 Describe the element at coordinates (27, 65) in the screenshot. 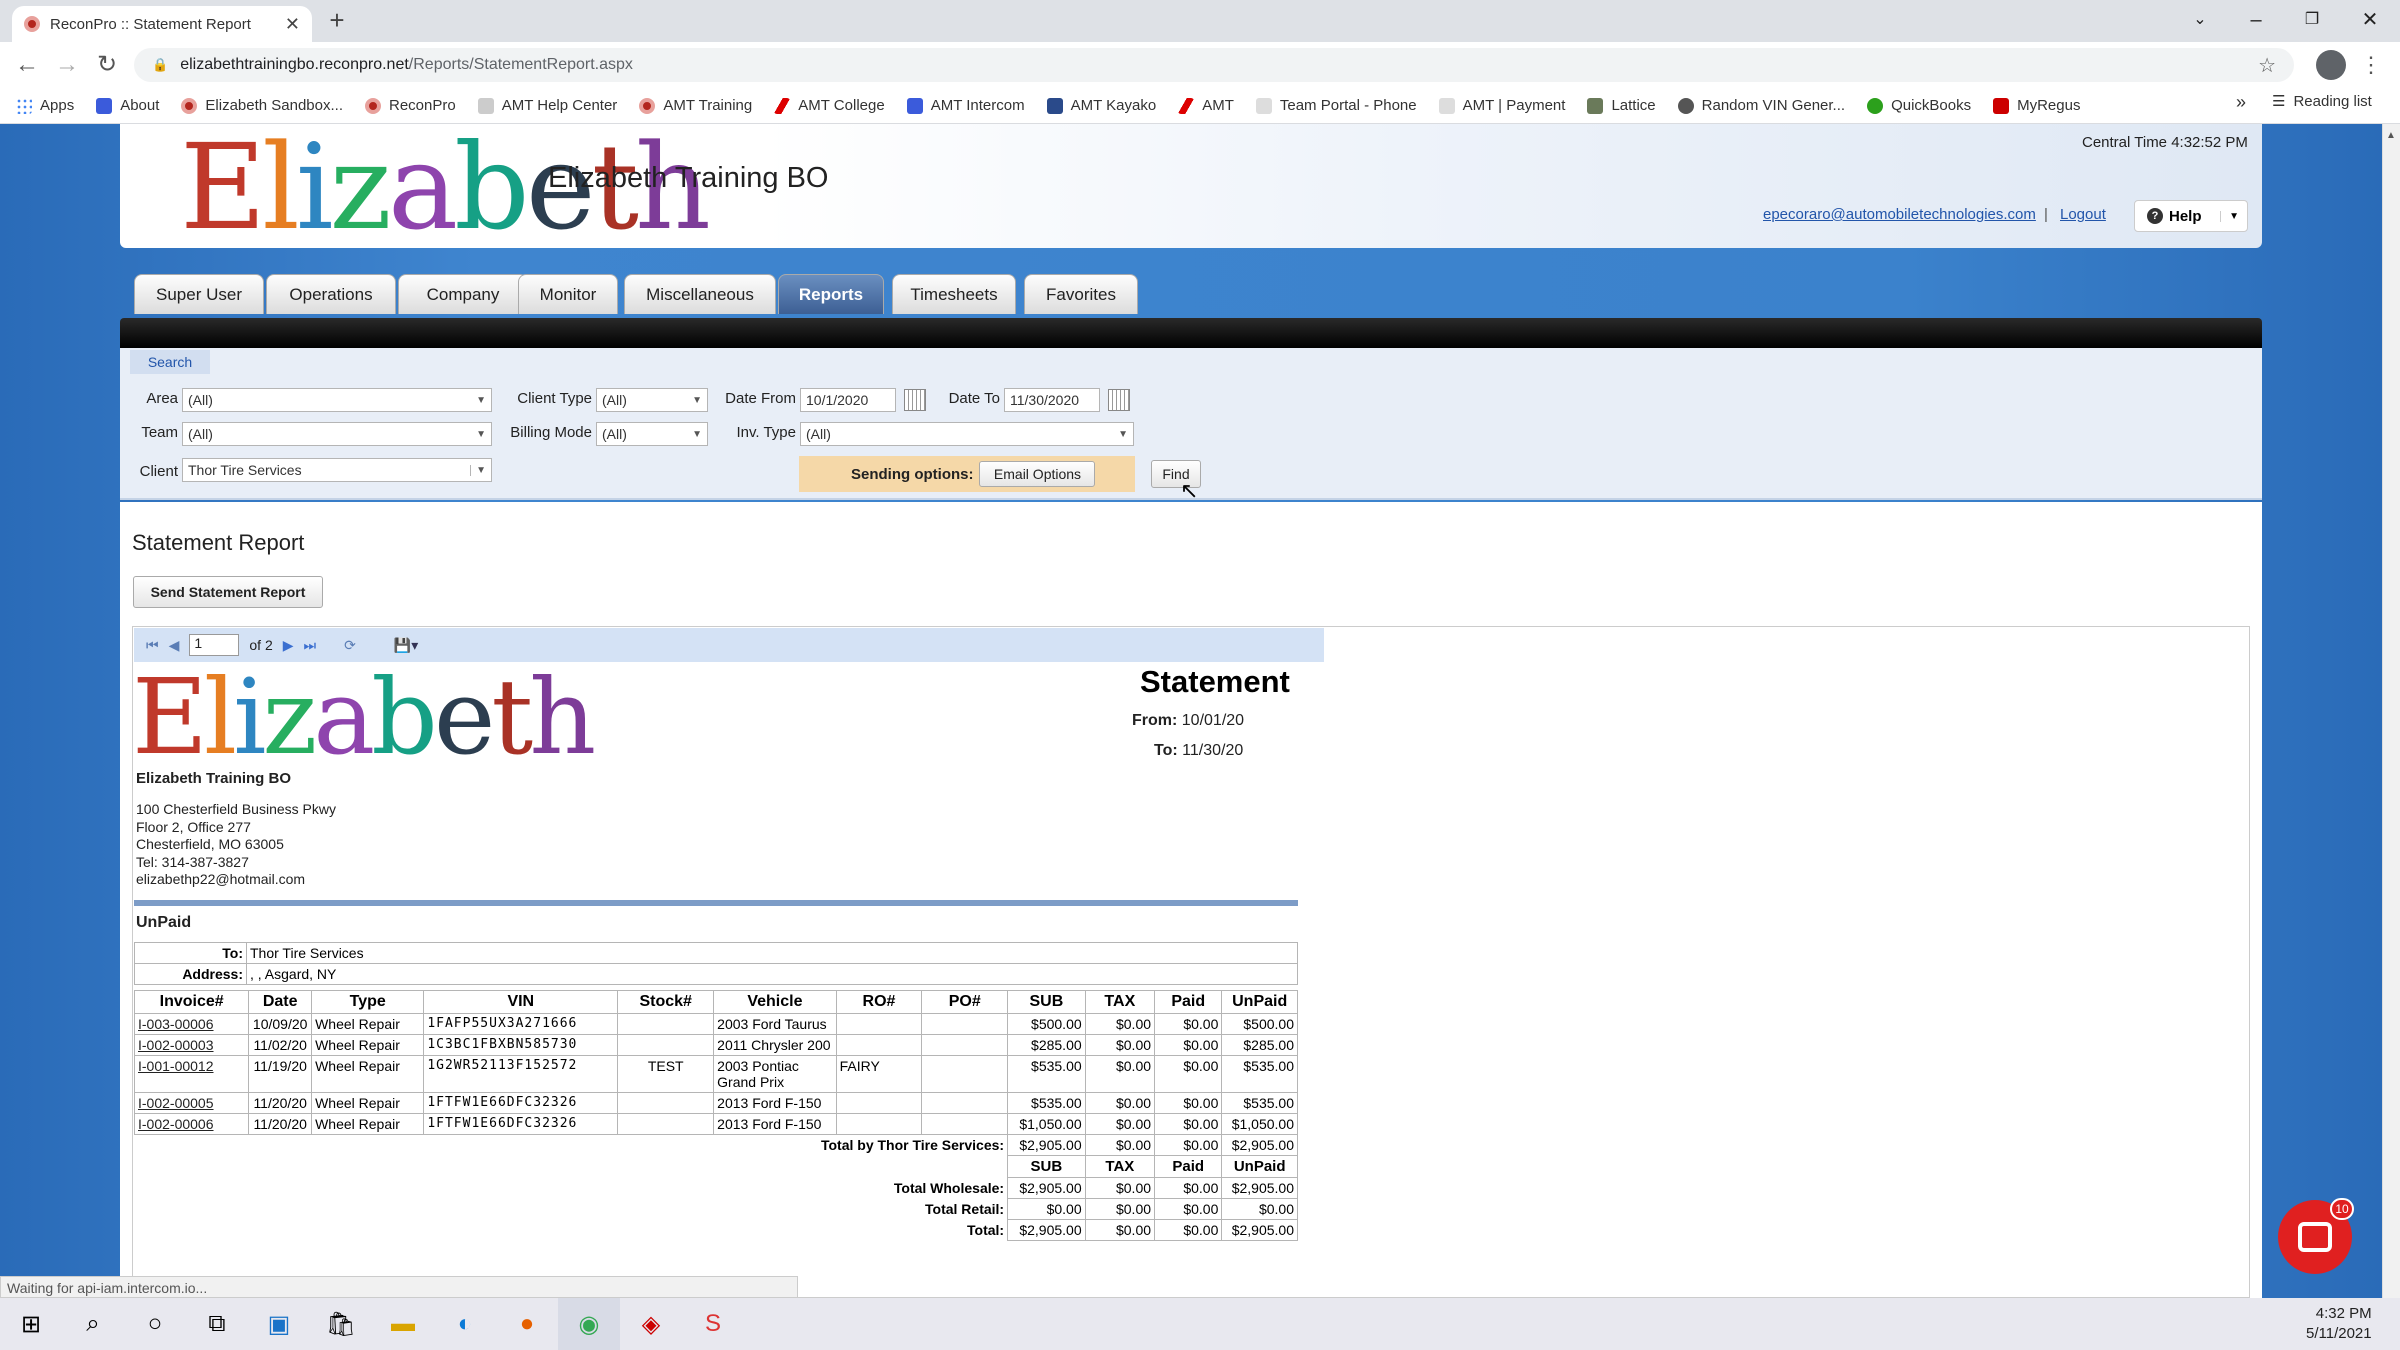

I see `back-icon: ←` at that location.